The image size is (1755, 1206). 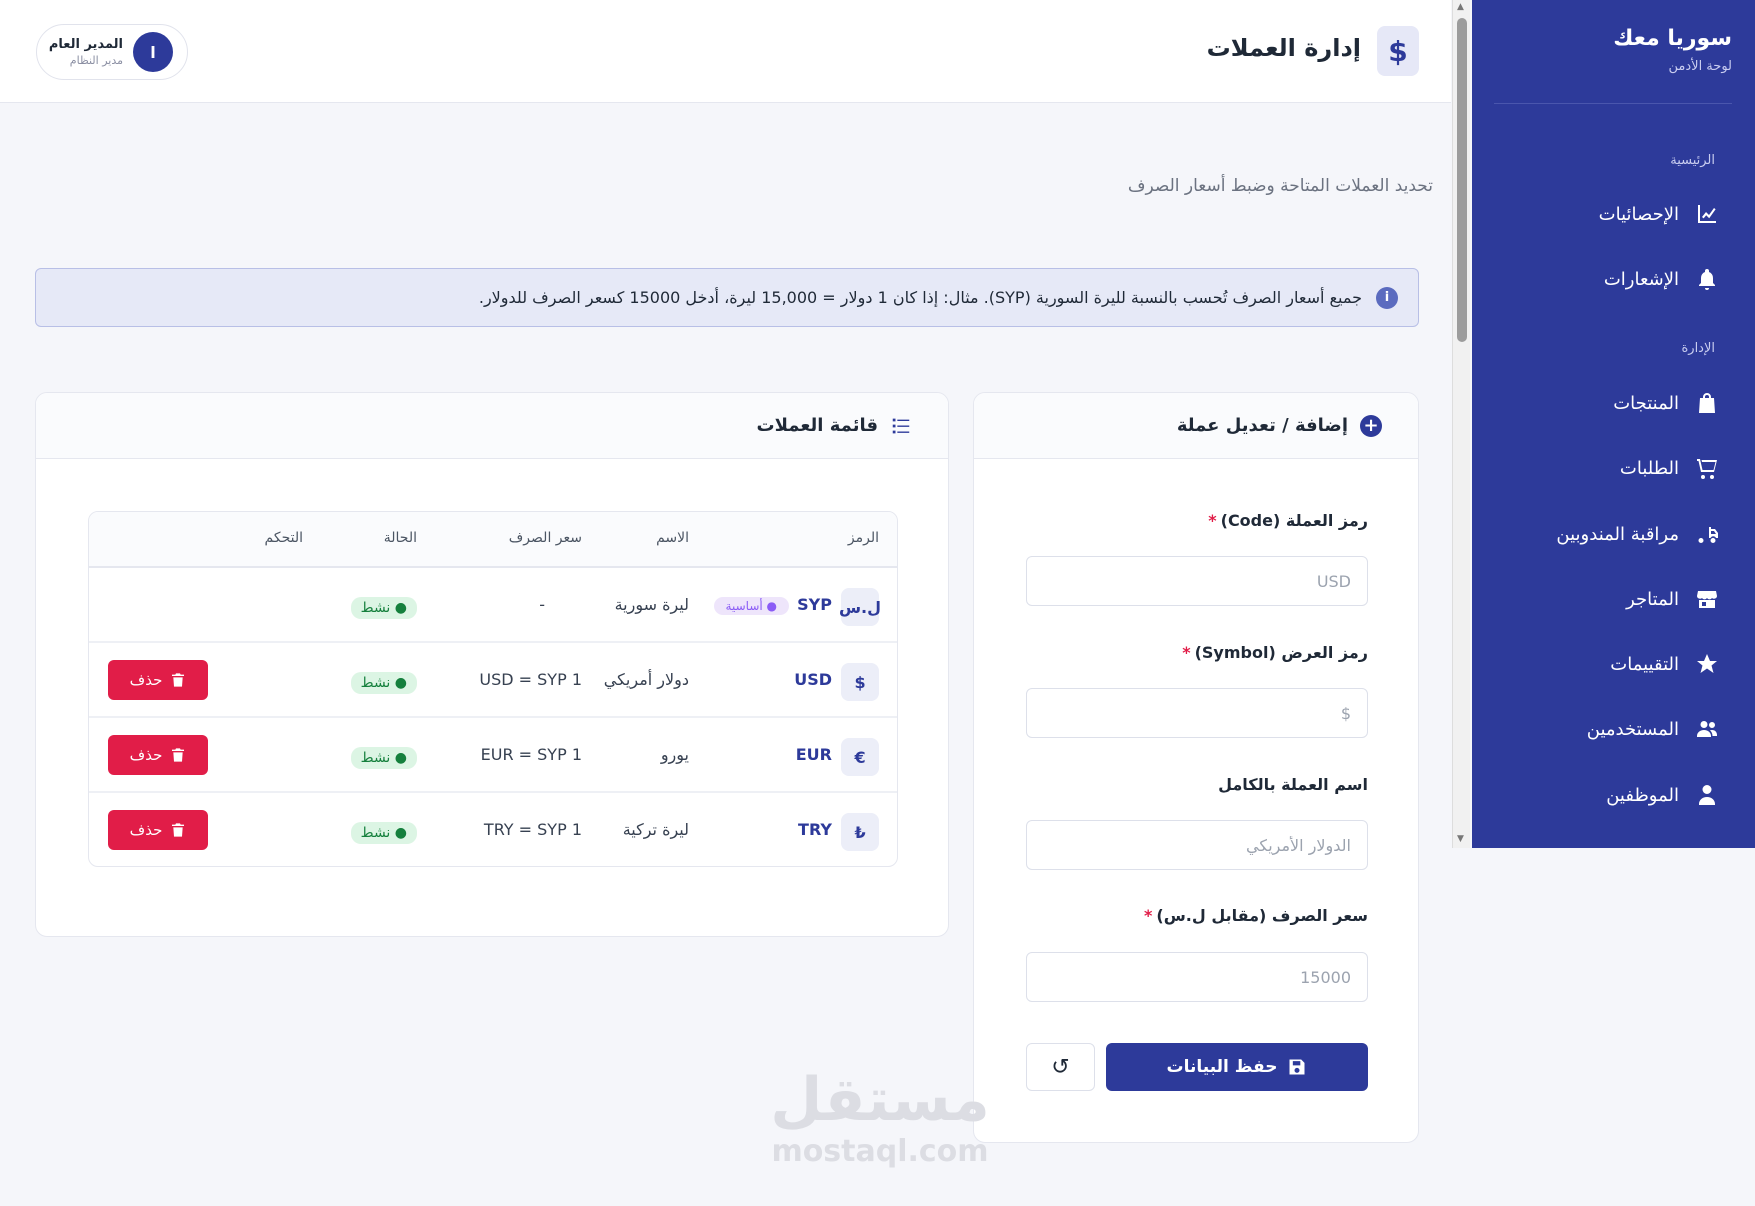 What do you see at coordinates (1707, 729) in the screenshot?
I see `users-icon` at bounding box center [1707, 729].